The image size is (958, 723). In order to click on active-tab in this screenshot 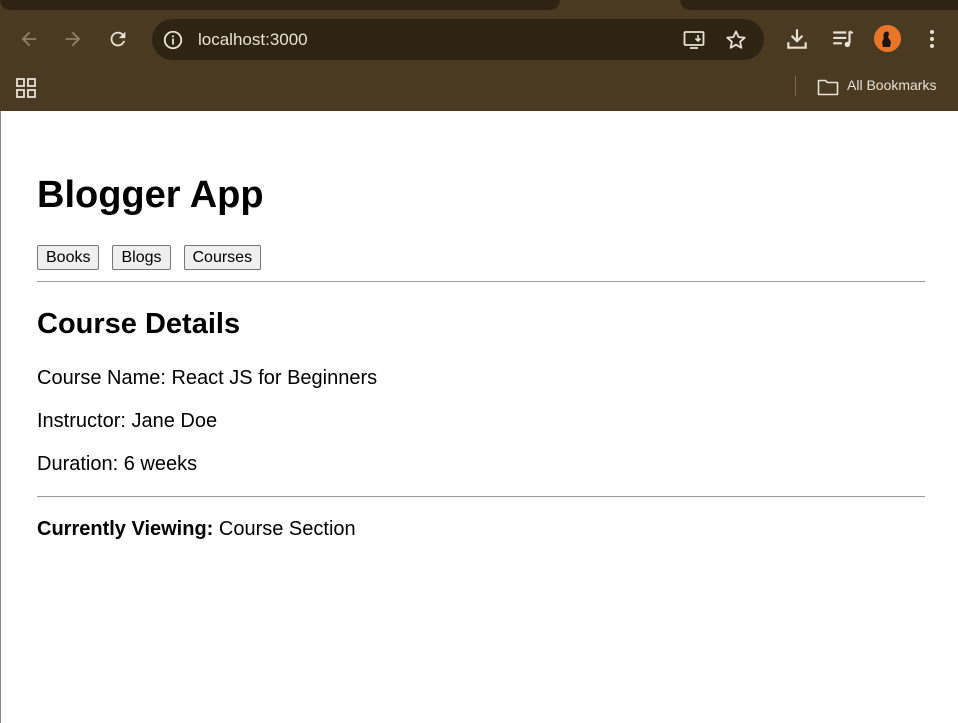, I will do `click(620, 5)`.